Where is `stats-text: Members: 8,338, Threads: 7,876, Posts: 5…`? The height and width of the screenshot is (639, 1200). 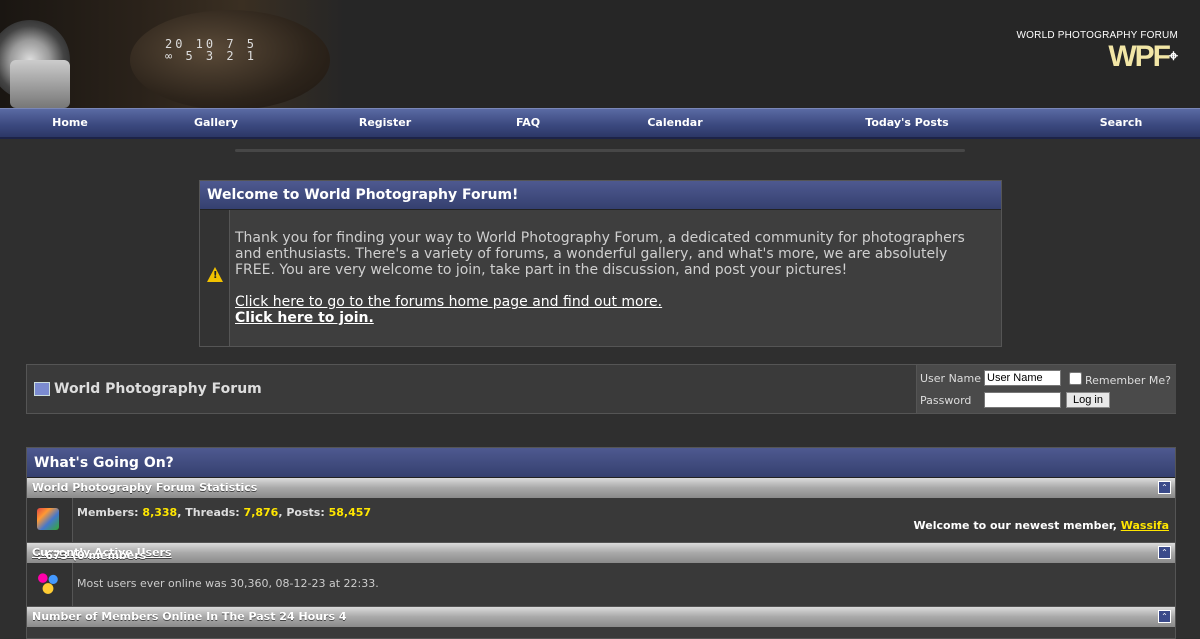 stats-text: Members: 8,338, Threads: 7,876, Posts: 5… is located at coordinates (224, 512).